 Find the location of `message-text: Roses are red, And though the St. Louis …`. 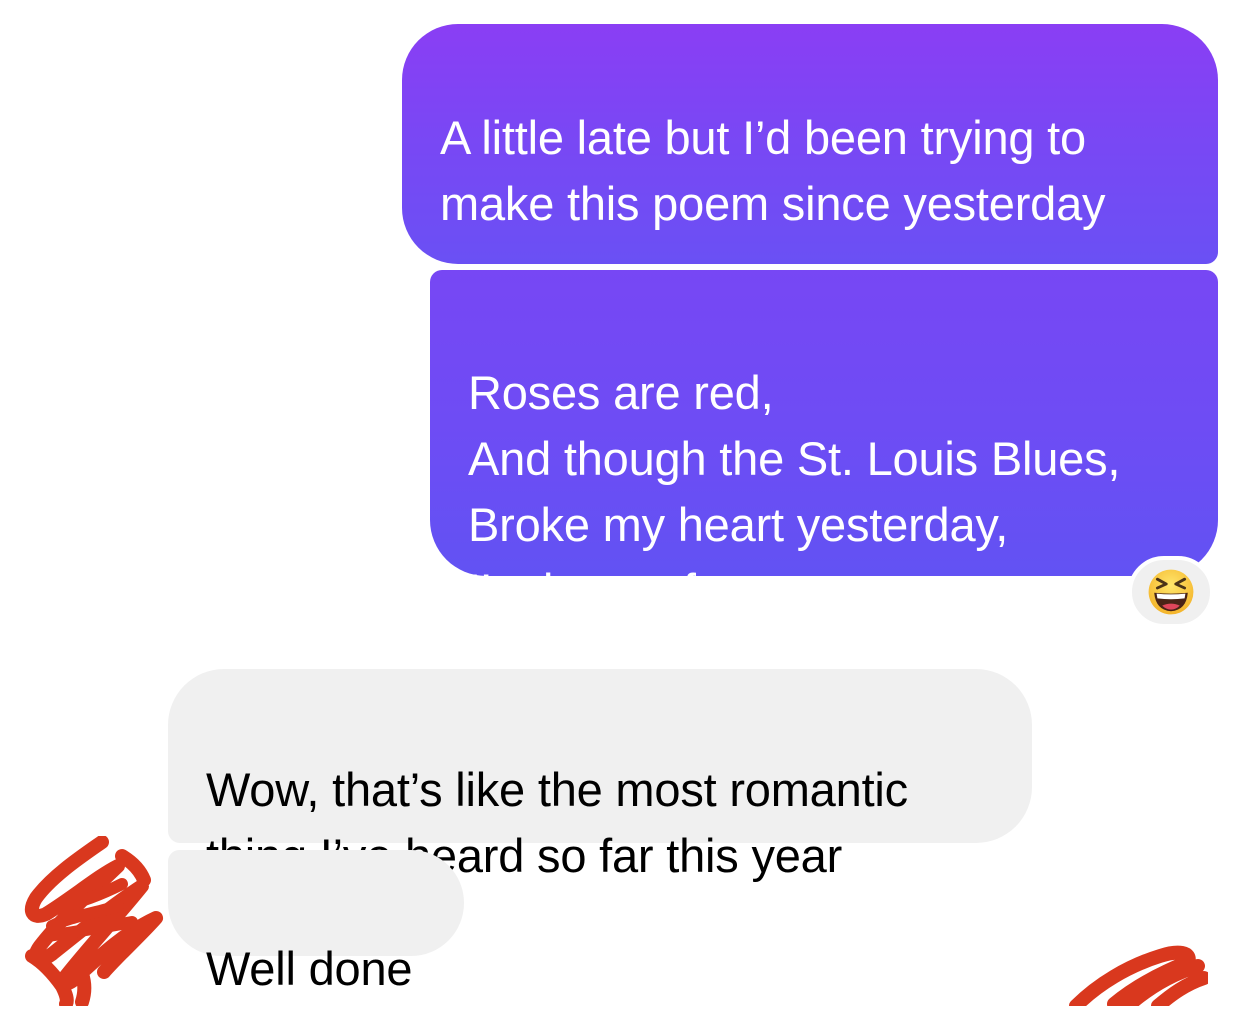

message-text: Roses are red, And though the St. Louis … is located at coordinates (794, 491).